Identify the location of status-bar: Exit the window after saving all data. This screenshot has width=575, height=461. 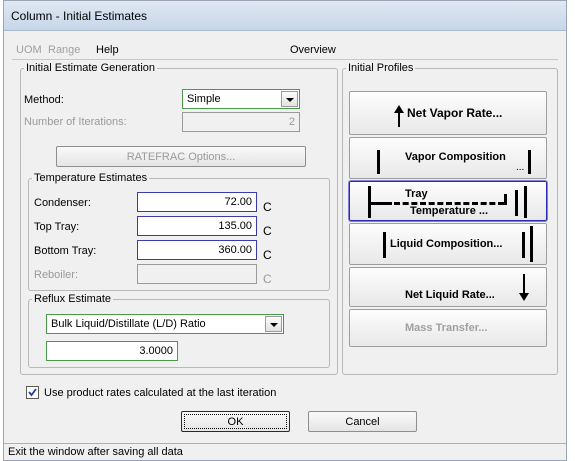
(285, 451).